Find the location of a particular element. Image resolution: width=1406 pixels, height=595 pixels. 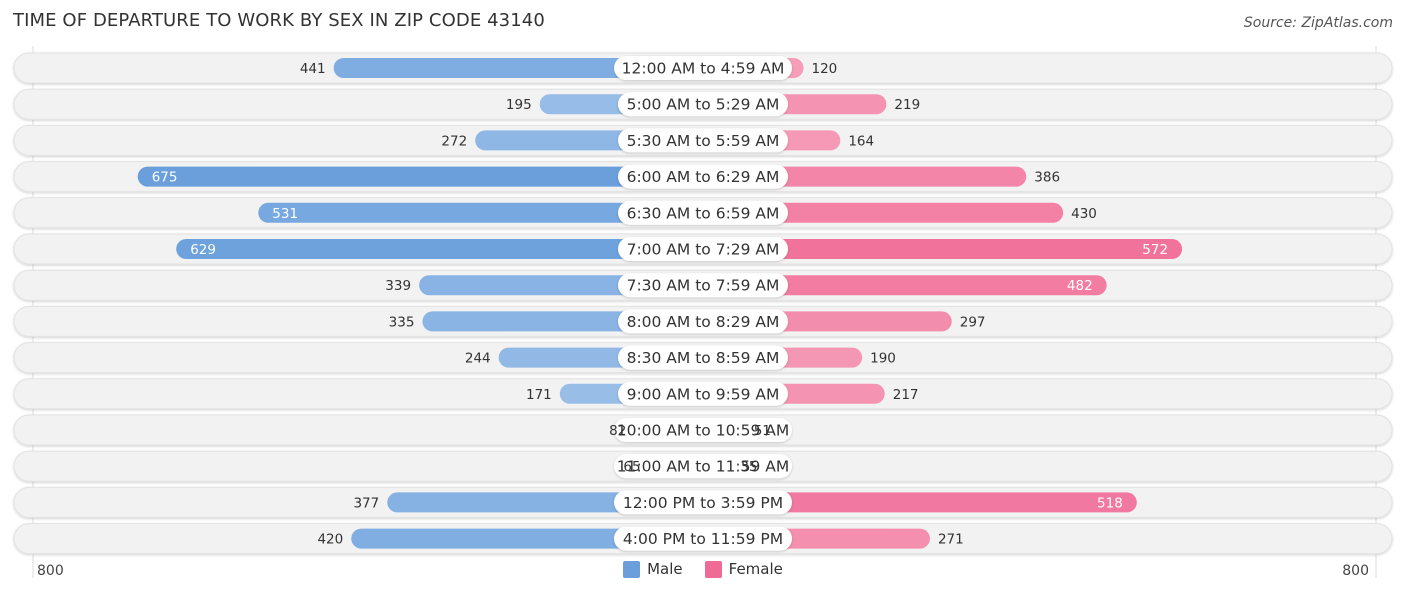

chart-row: 4:00 PM to 11:59 PM 420 271 is located at coordinates (703, 539).